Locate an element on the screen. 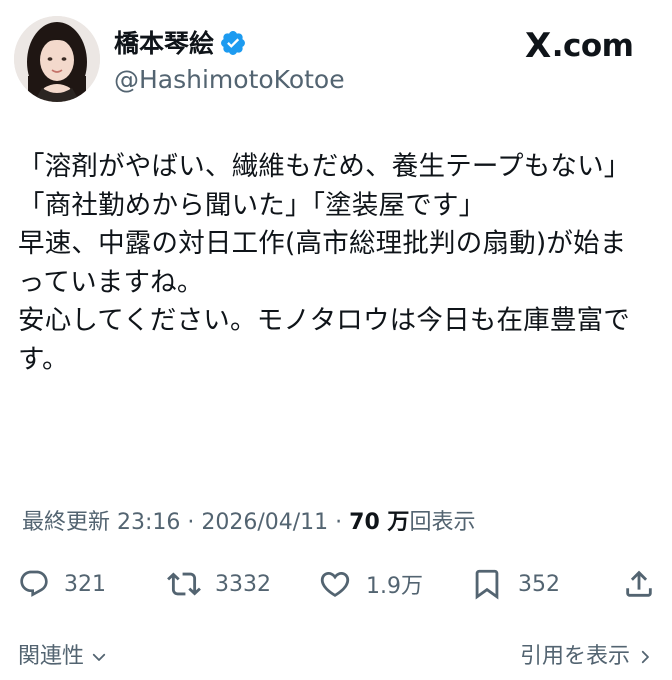  avatar is located at coordinates (57, 59).